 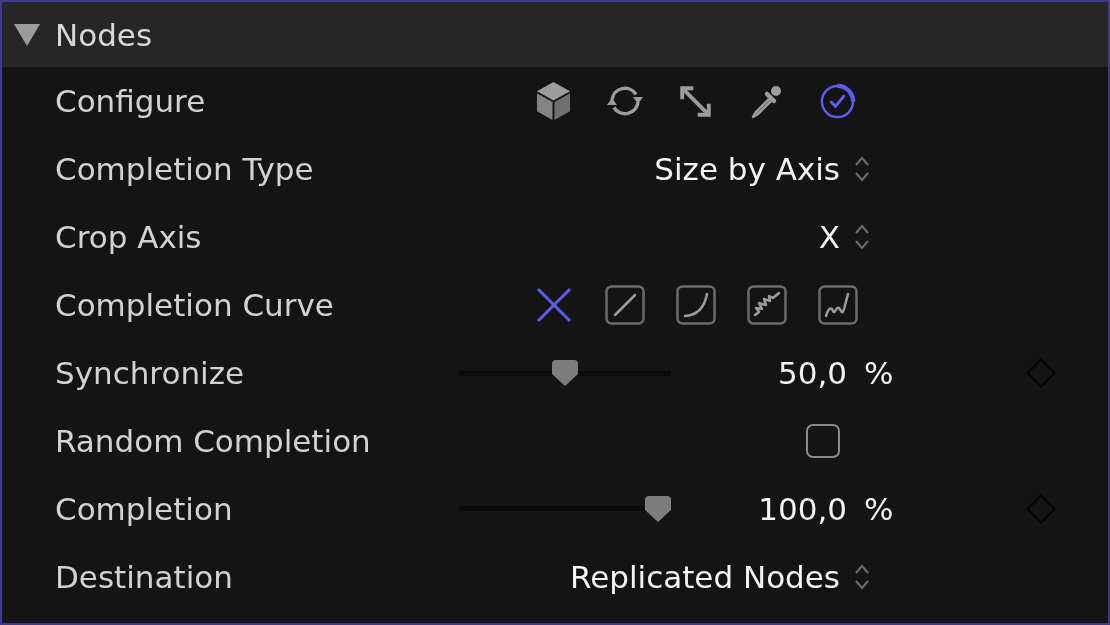 What do you see at coordinates (695, 305) in the screenshot?
I see `ease-curve-icon` at bounding box center [695, 305].